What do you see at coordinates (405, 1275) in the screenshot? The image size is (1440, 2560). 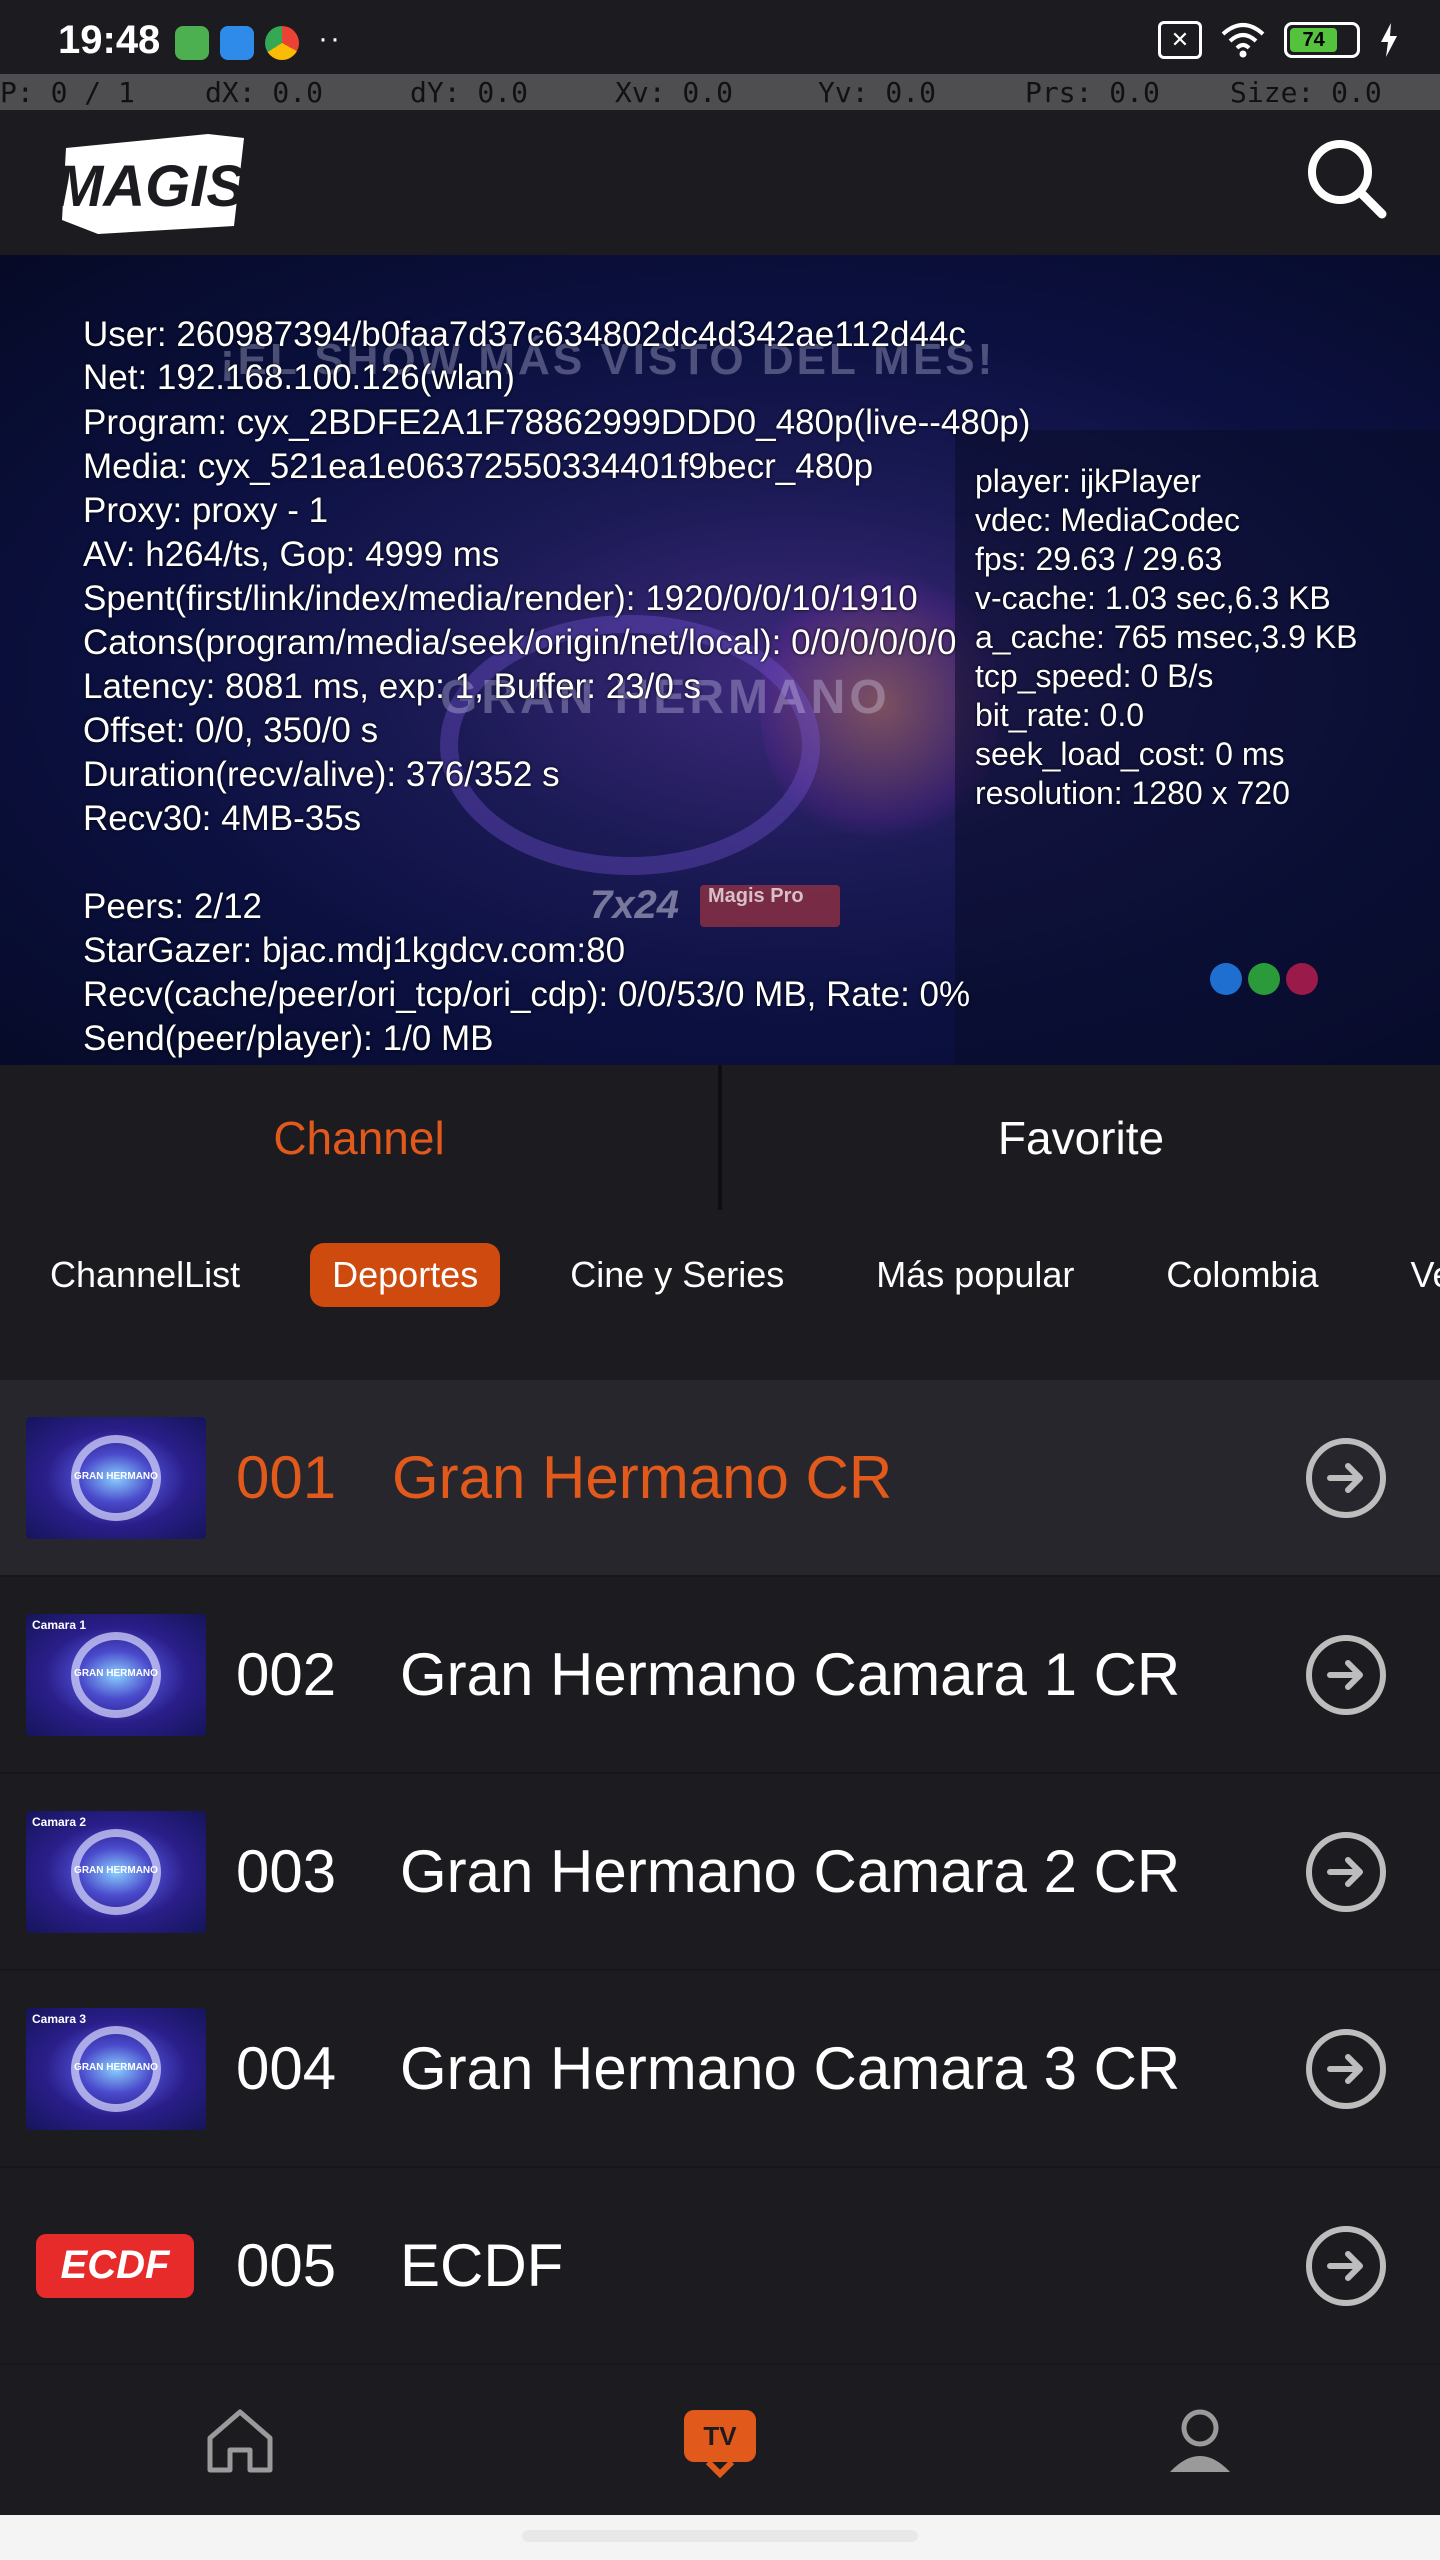 I see `category-deportes: Deportes` at bounding box center [405, 1275].